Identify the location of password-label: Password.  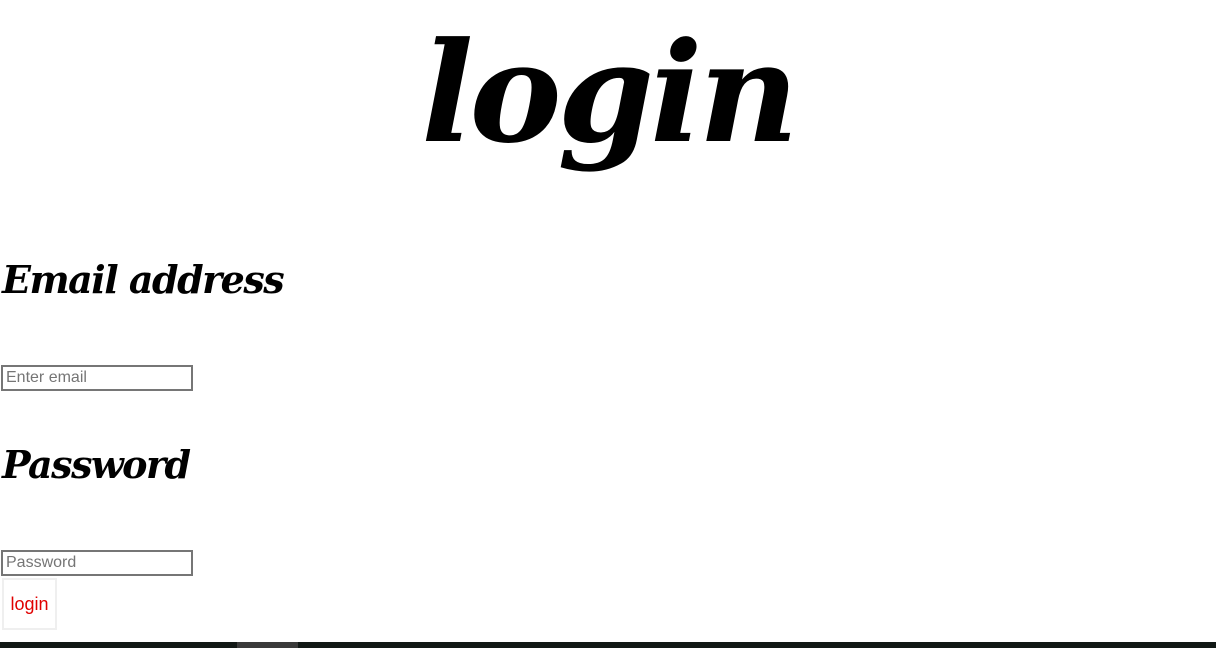
(96, 464).